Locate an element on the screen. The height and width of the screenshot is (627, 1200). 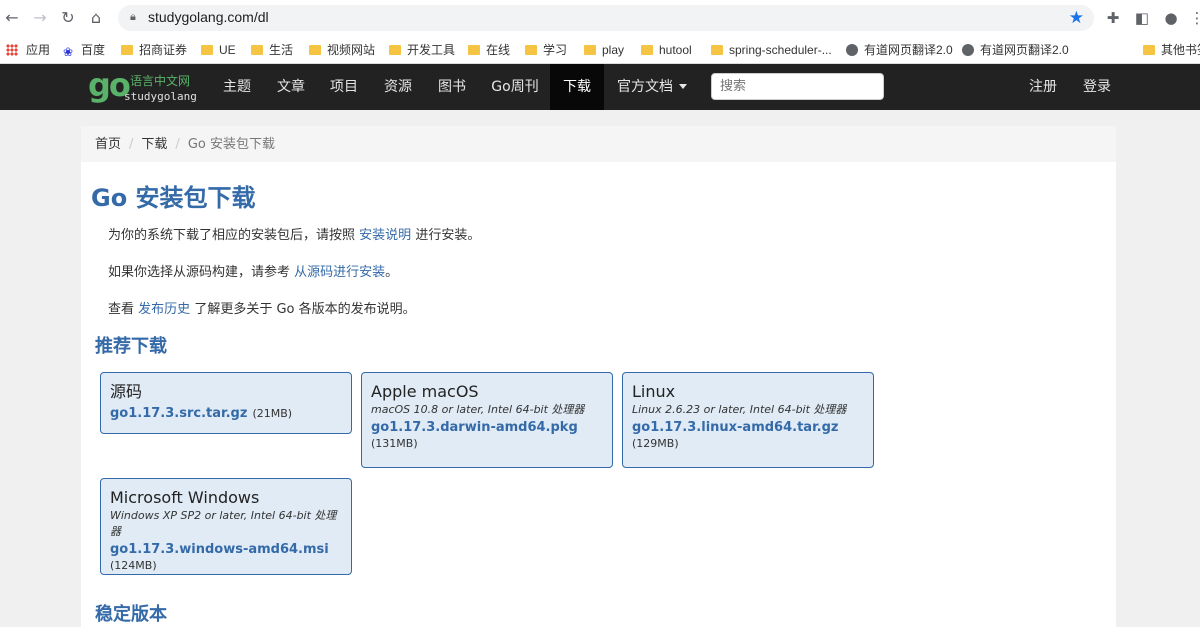
bookmark-apps: 应用 is located at coordinates (28, 50).